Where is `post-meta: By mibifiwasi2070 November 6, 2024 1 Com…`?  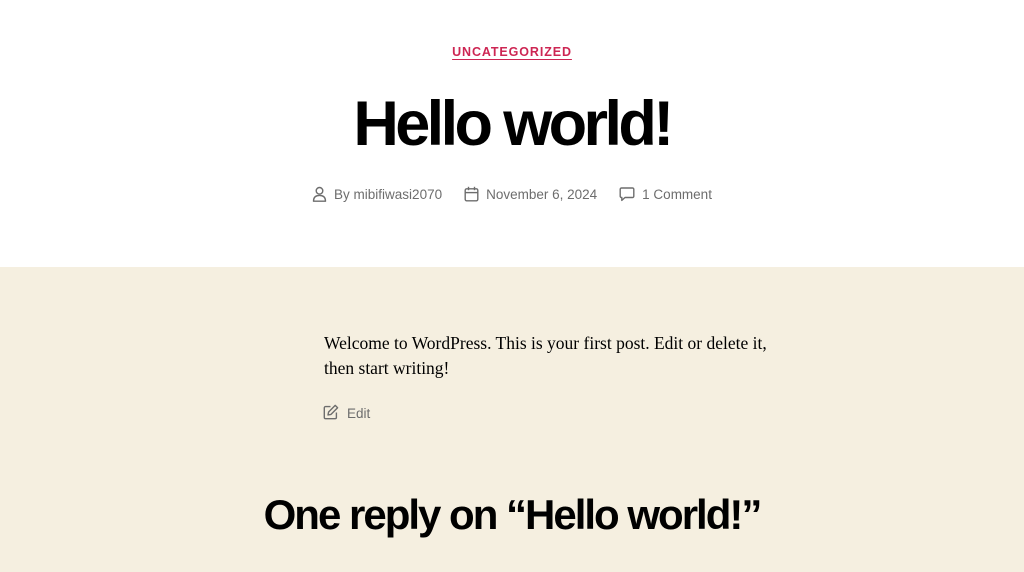
post-meta: By mibifiwasi2070 November 6, 2024 1 Com… is located at coordinates (512, 194).